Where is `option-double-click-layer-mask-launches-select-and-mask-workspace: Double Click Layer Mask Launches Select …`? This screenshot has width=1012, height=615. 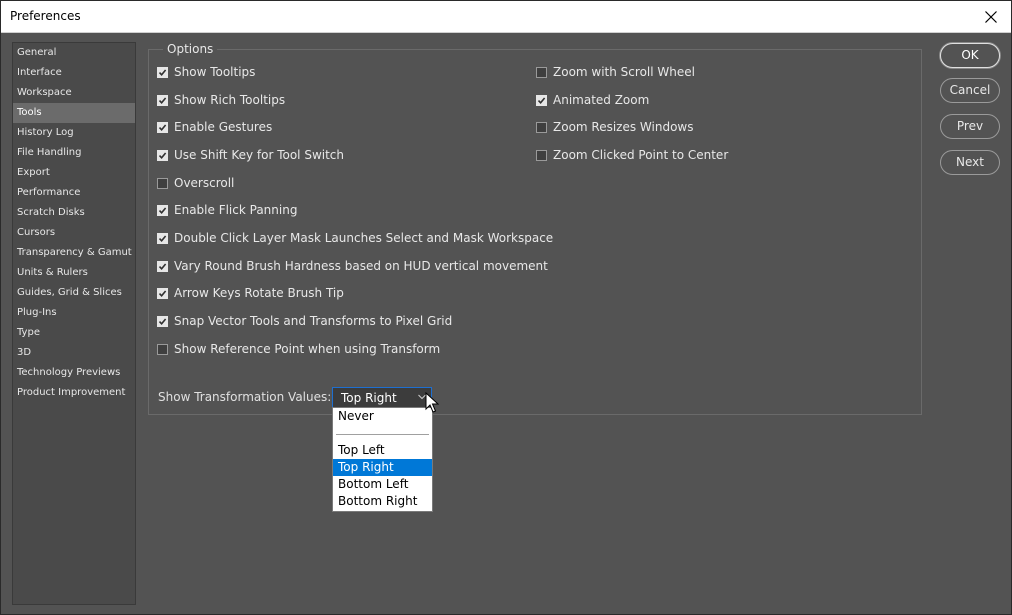
option-double-click-layer-mask-launches-select-and-mask-workspace: Double Click Layer Mask Launches Select … is located at coordinates (355, 238).